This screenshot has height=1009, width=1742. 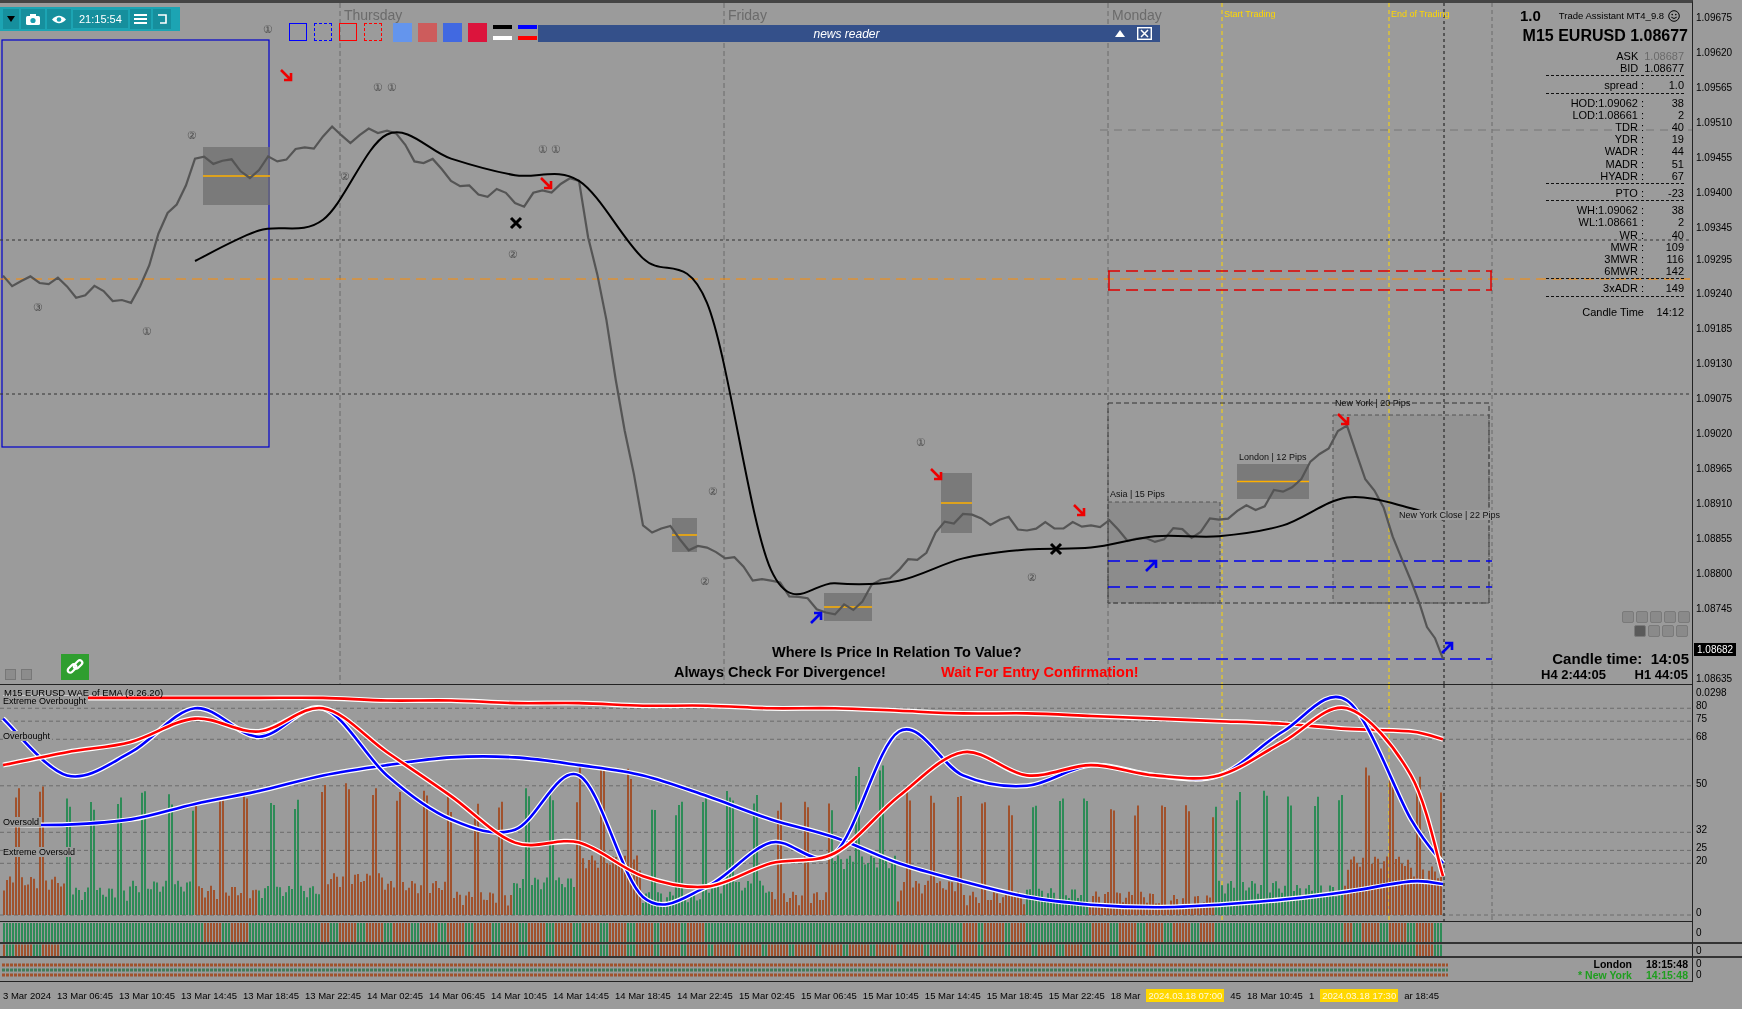 What do you see at coordinates (1711, 692) in the screenshot?
I see `indicator-scale-value: 0.0298` at bounding box center [1711, 692].